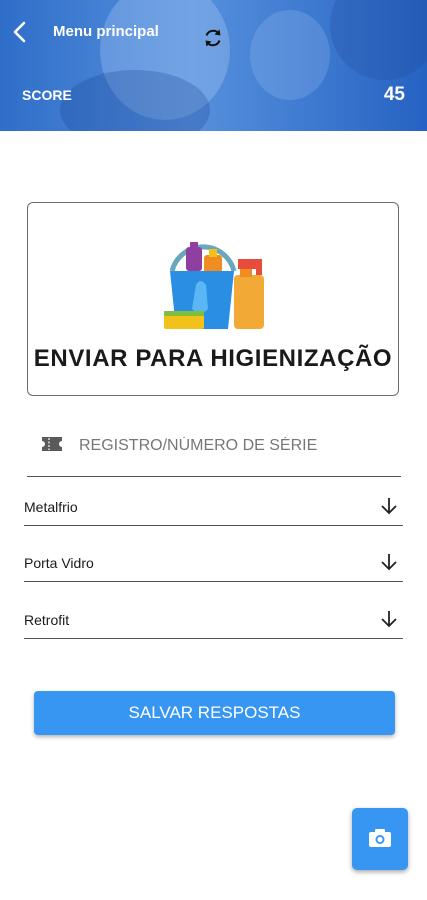 Image resolution: width=427 pixels, height=900 pixels. Describe the element at coordinates (52, 444) in the screenshot. I see `ticket-icon` at that location.